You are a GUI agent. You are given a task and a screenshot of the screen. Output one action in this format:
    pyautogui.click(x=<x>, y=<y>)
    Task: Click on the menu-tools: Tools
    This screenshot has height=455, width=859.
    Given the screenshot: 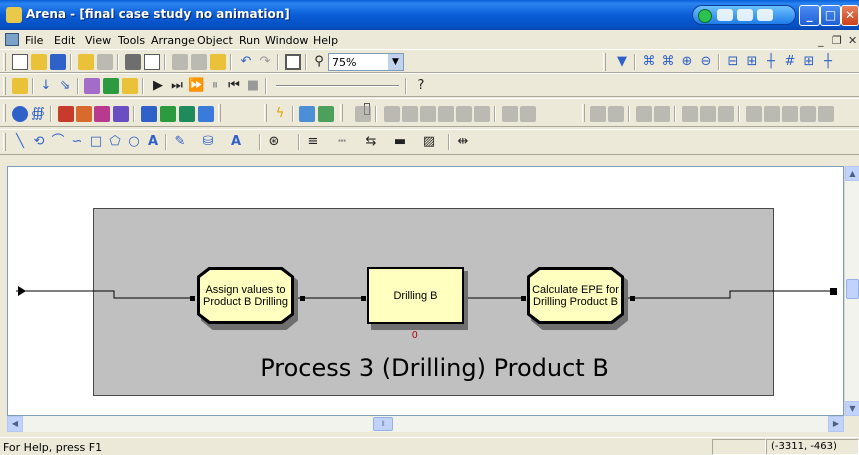 What is the action you would take?
    pyautogui.click(x=131, y=40)
    